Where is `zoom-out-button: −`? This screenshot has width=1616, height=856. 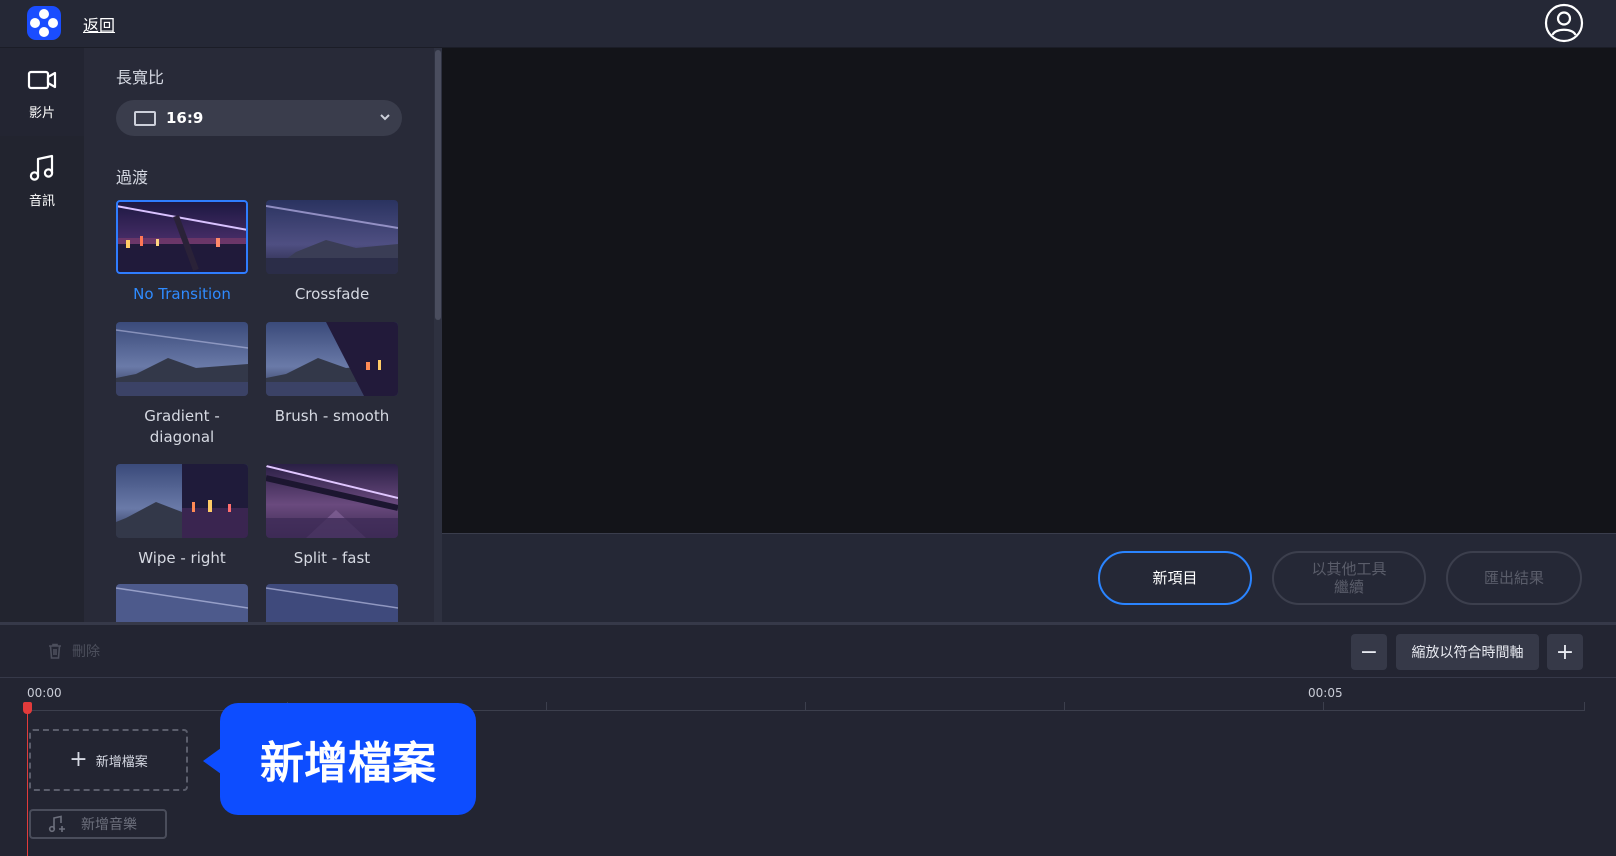
zoom-out-button: − is located at coordinates (1369, 652).